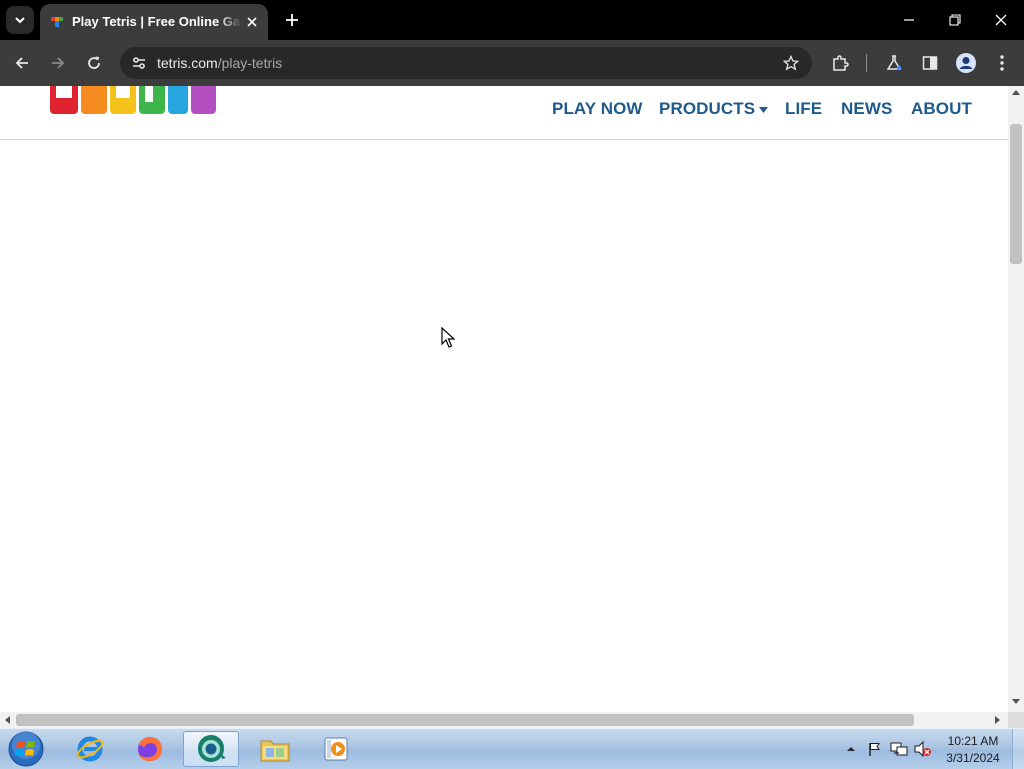  What do you see at coordinates (26, 749) in the screenshot?
I see `start-button` at bounding box center [26, 749].